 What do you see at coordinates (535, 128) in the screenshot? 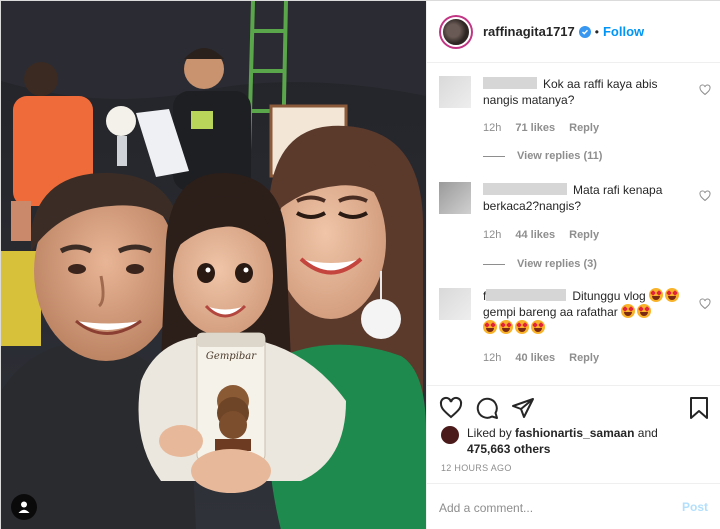
I see `comment-likes-count: 71 likes` at bounding box center [535, 128].